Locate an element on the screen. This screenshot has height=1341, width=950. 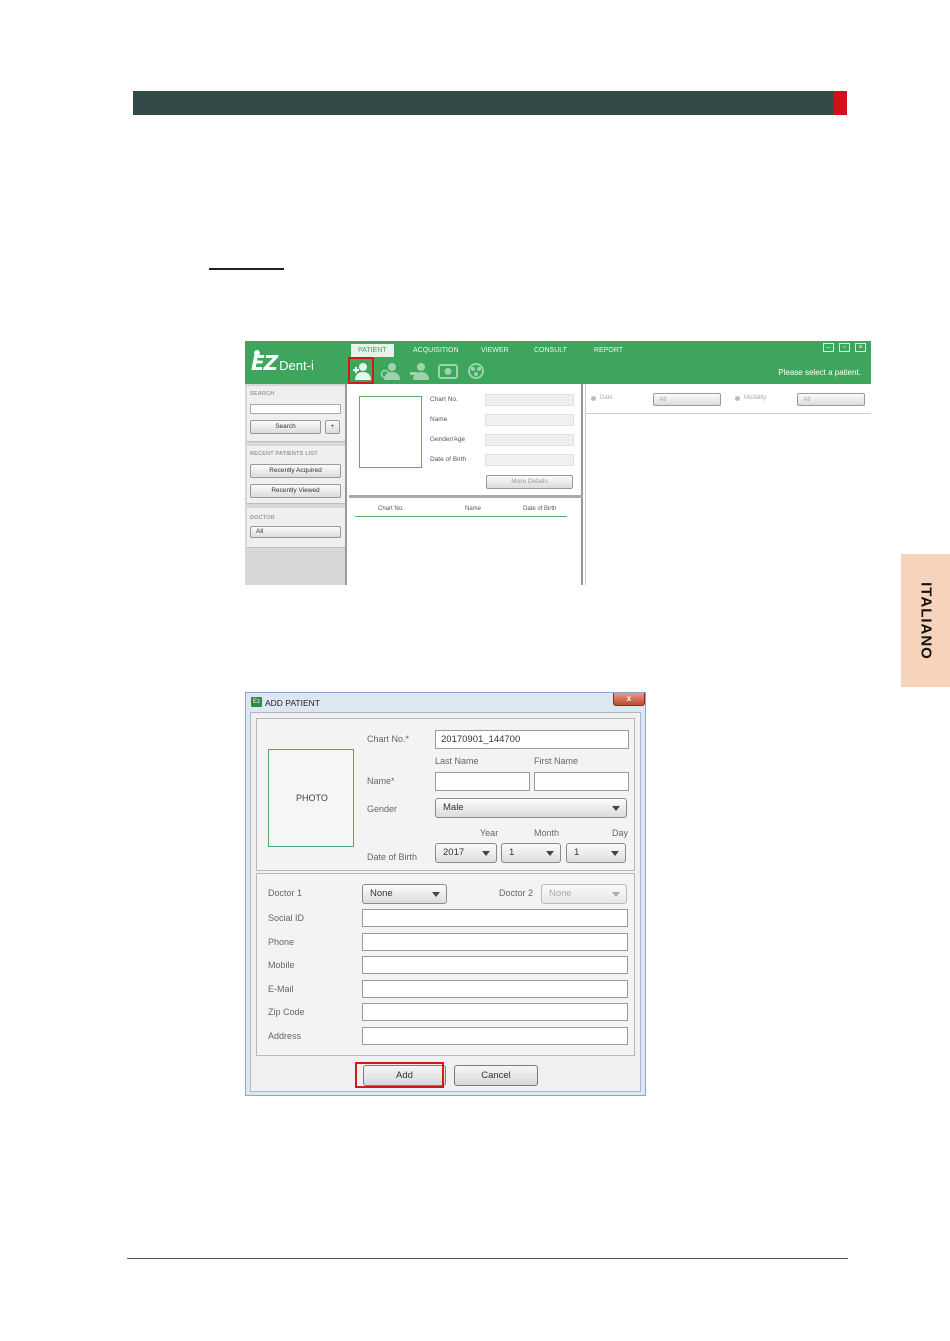
doctor2-select: None is located at coordinates (584, 894).